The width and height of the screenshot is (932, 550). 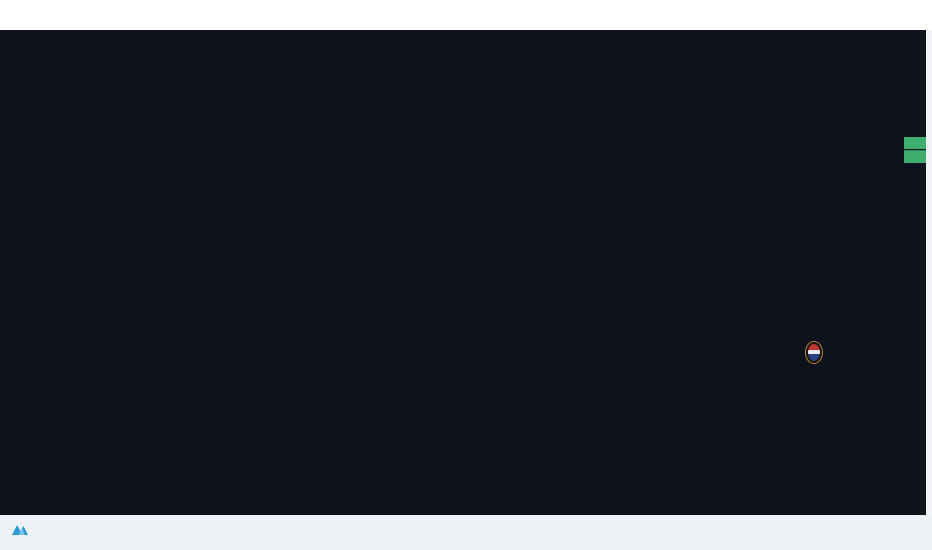 What do you see at coordinates (18, 21) in the screenshot?
I see `symbol-info-line` at bounding box center [18, 21].